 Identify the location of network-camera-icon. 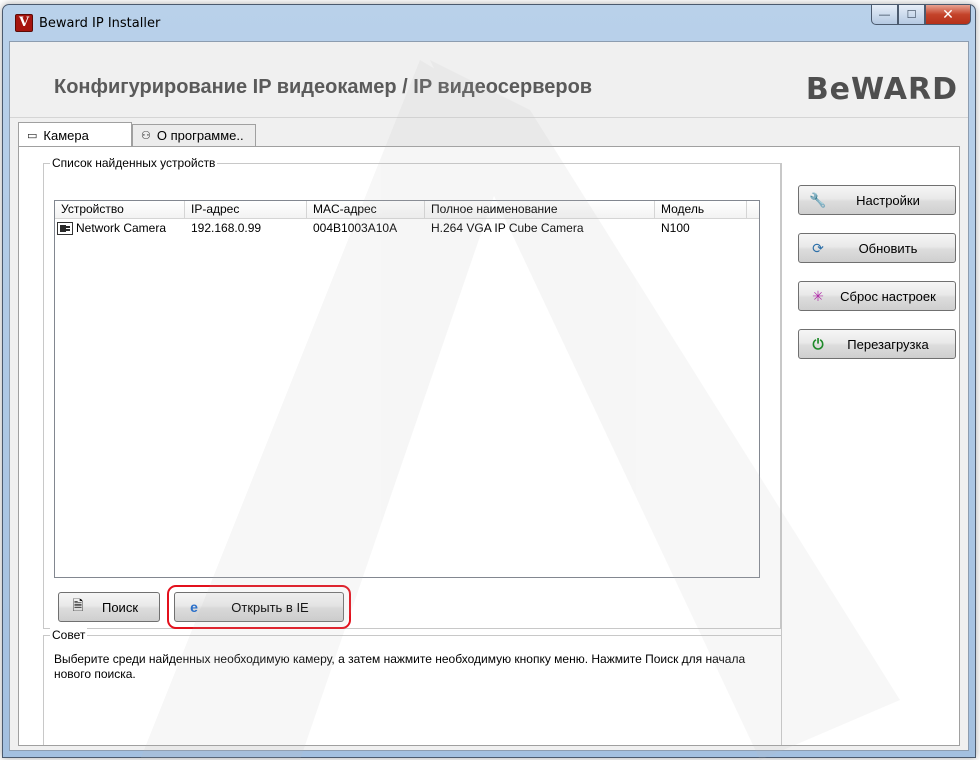
(65, 228).